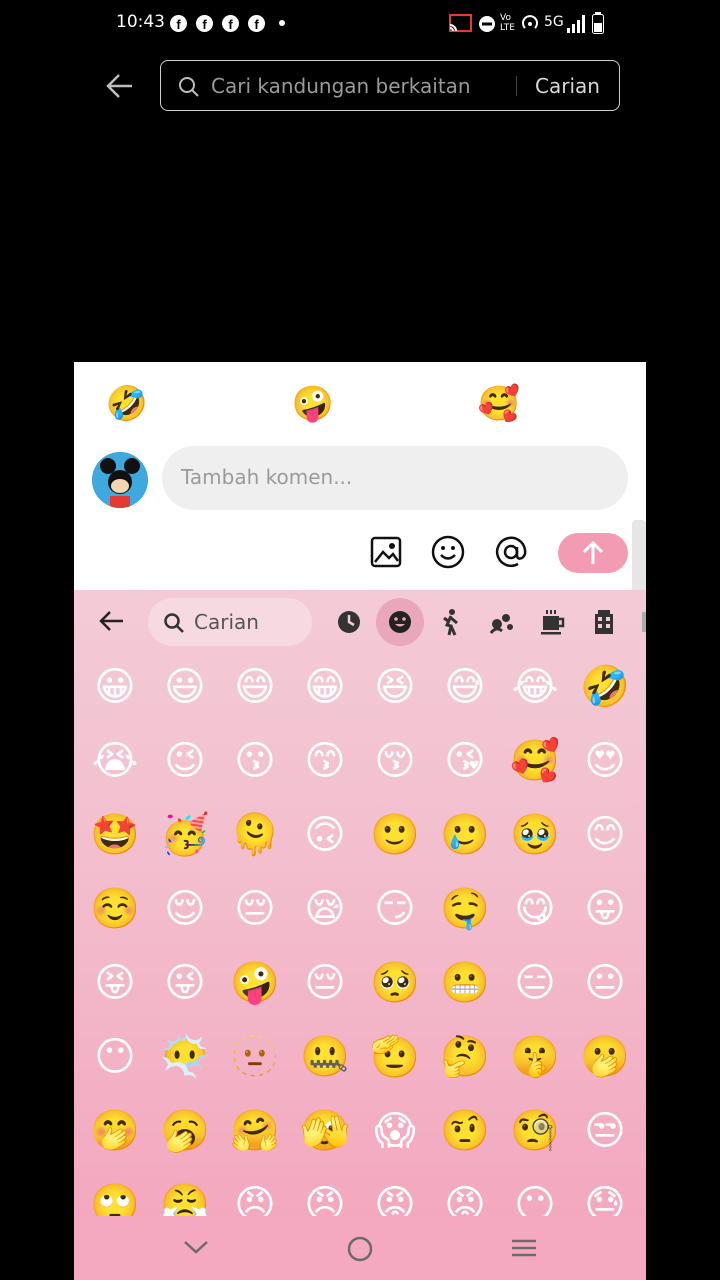 This screenshot has width=720, height=1280. I want to click on emoji-cell: 😜, so click(185, 983).